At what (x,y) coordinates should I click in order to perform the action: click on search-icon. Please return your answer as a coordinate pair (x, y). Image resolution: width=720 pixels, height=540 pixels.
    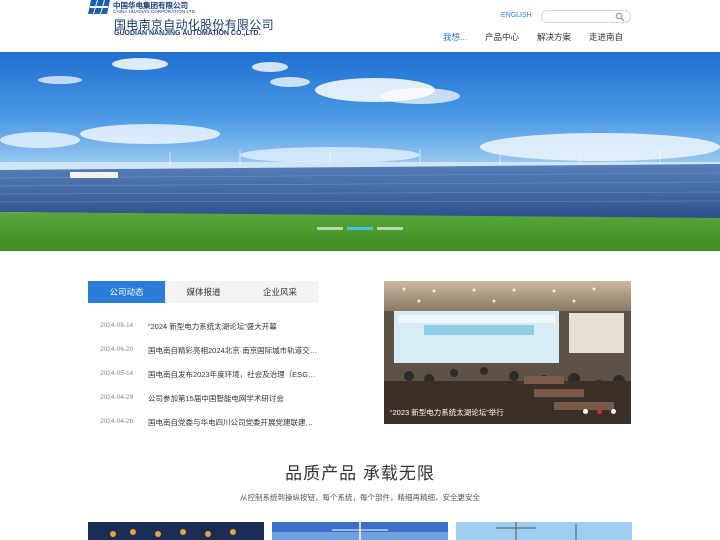
    Looking at the image, I should click on (620, 17).